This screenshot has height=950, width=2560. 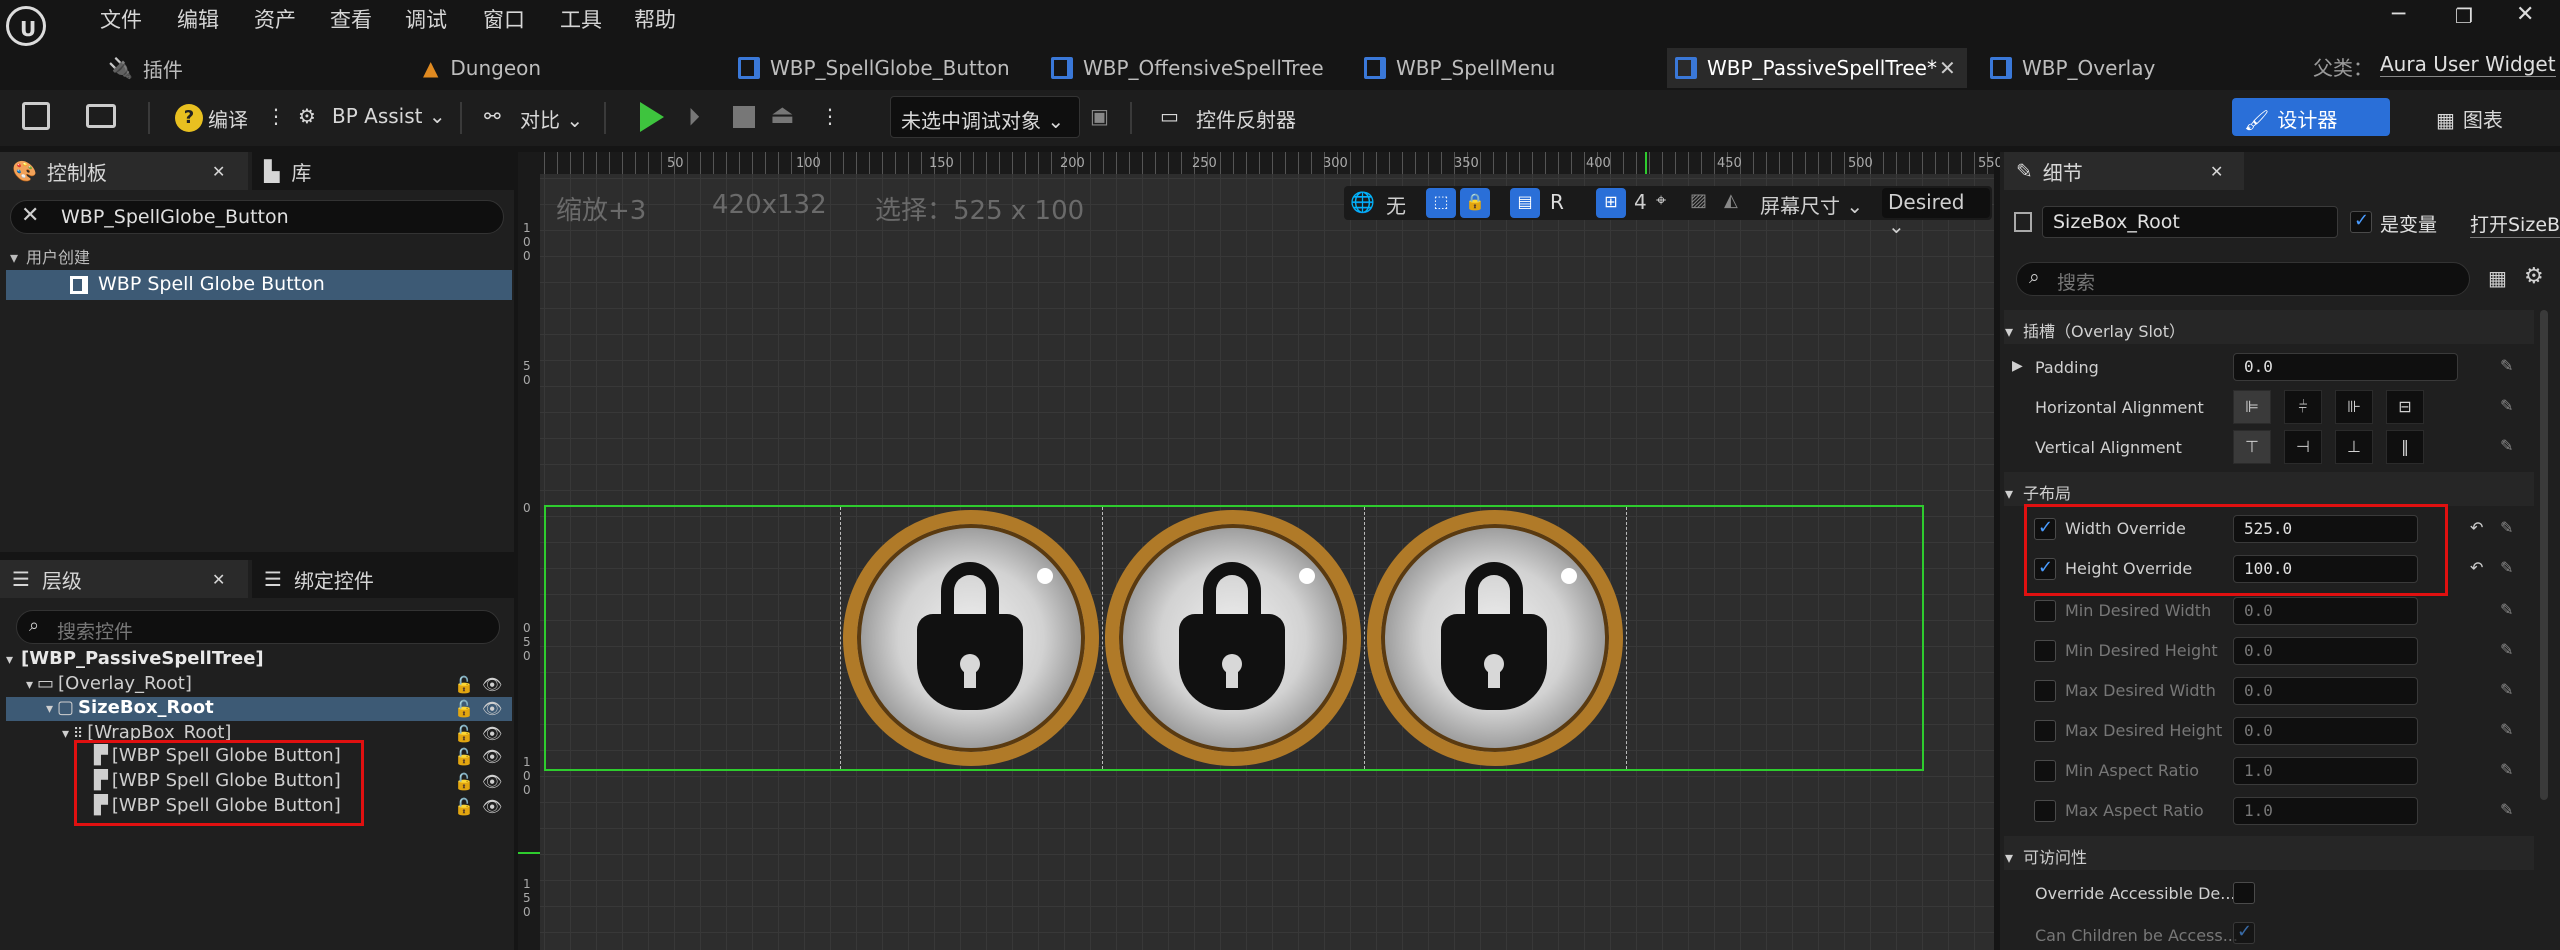 I want to click on tree-row-root: ▾ [WBP_PassiveSpellTree], so click(x=135, y=660).